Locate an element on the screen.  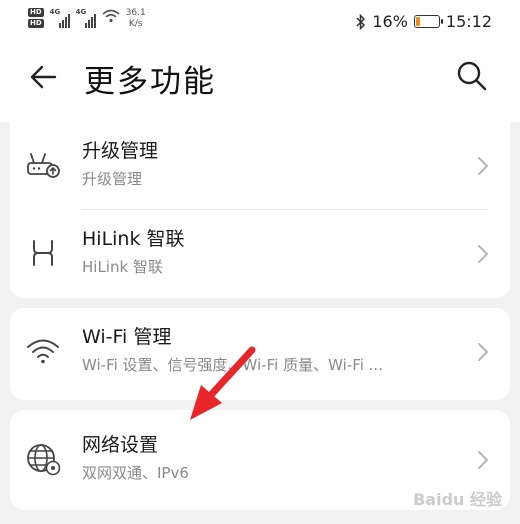
search-button is located at coordinates (472, 76).